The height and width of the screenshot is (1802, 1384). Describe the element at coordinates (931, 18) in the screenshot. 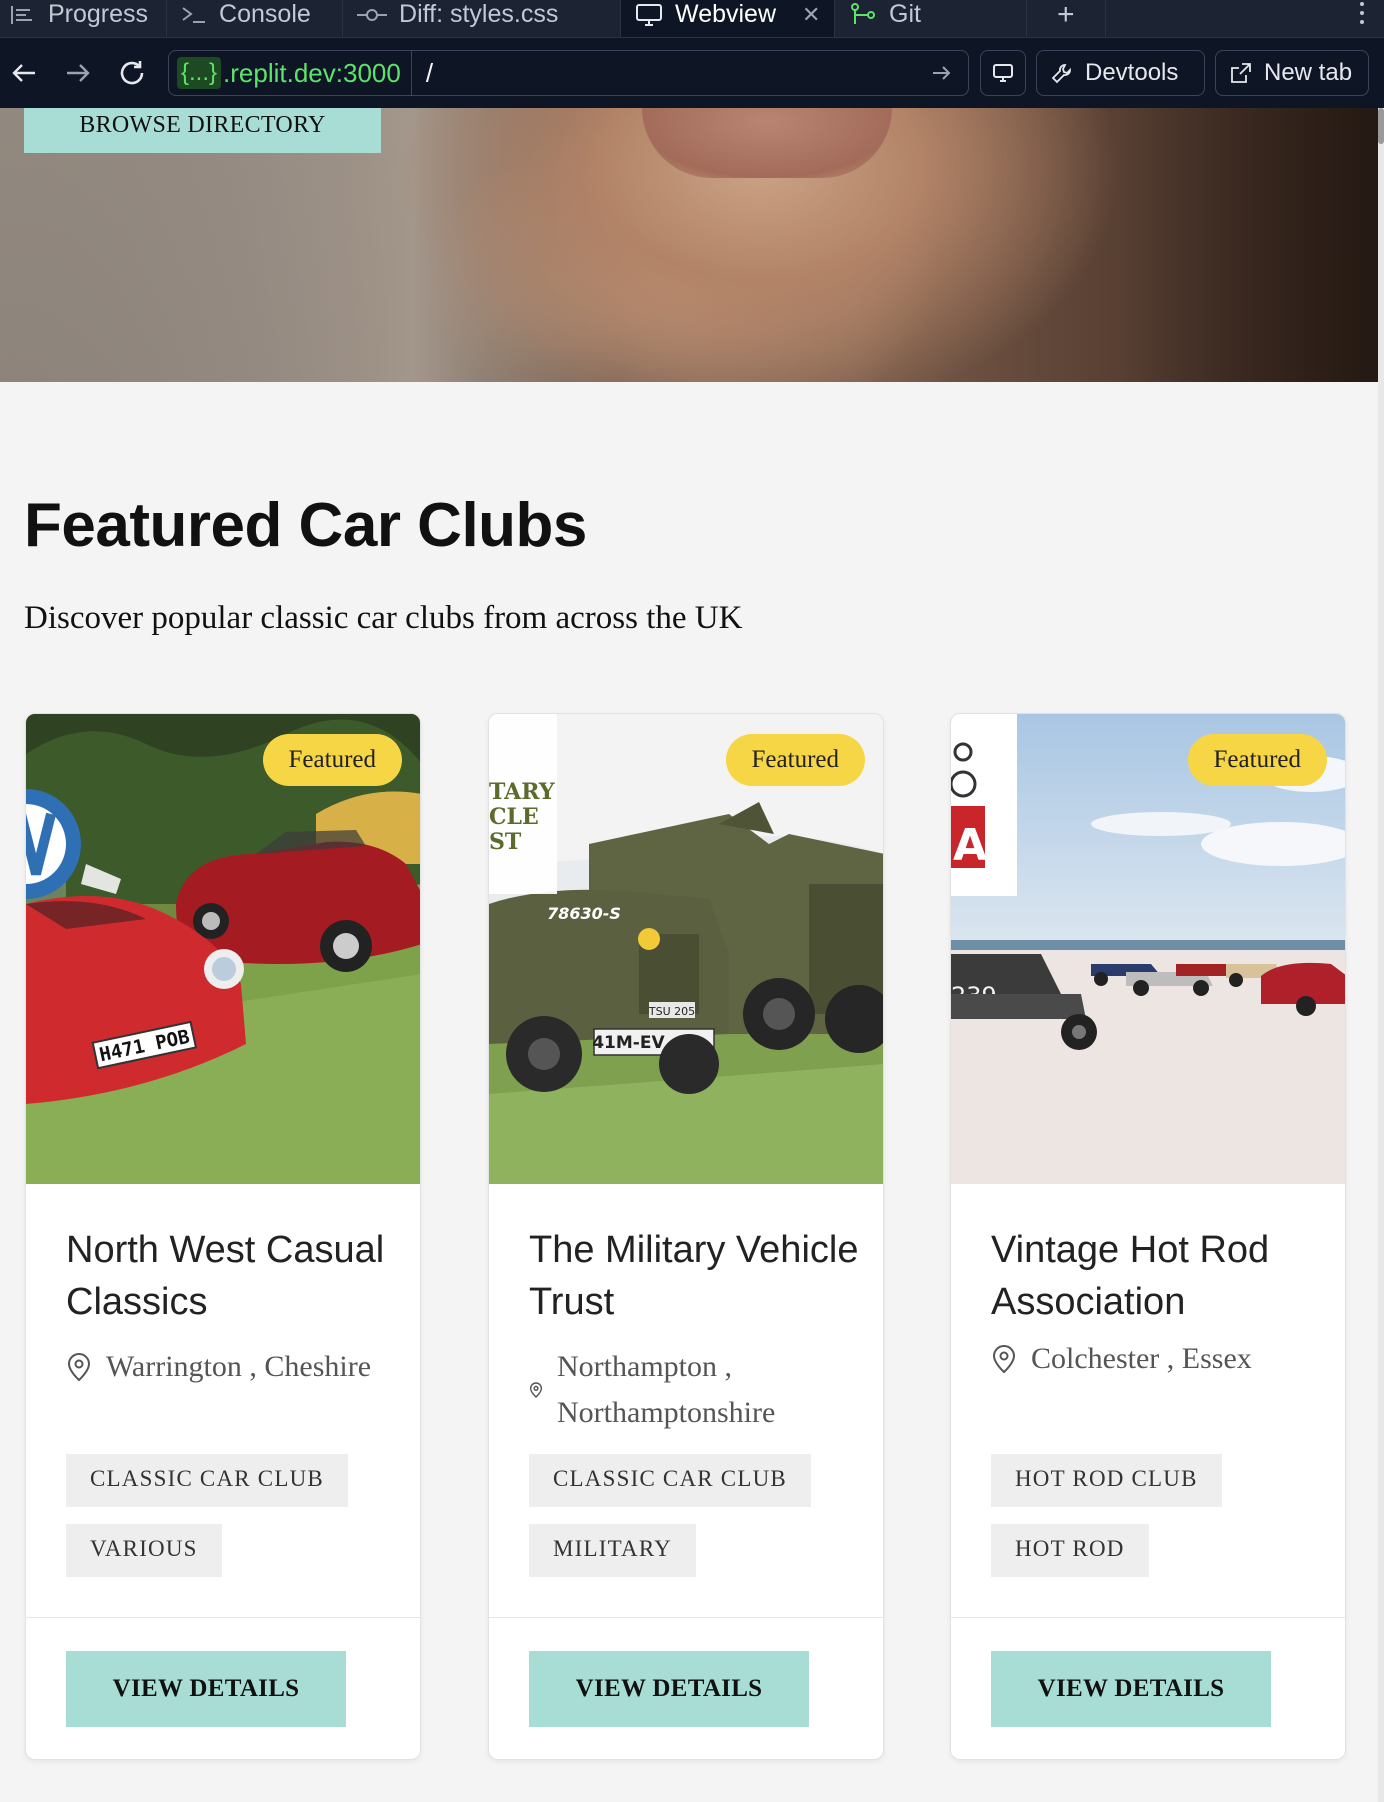

I see `tab-git: Git` at that location.